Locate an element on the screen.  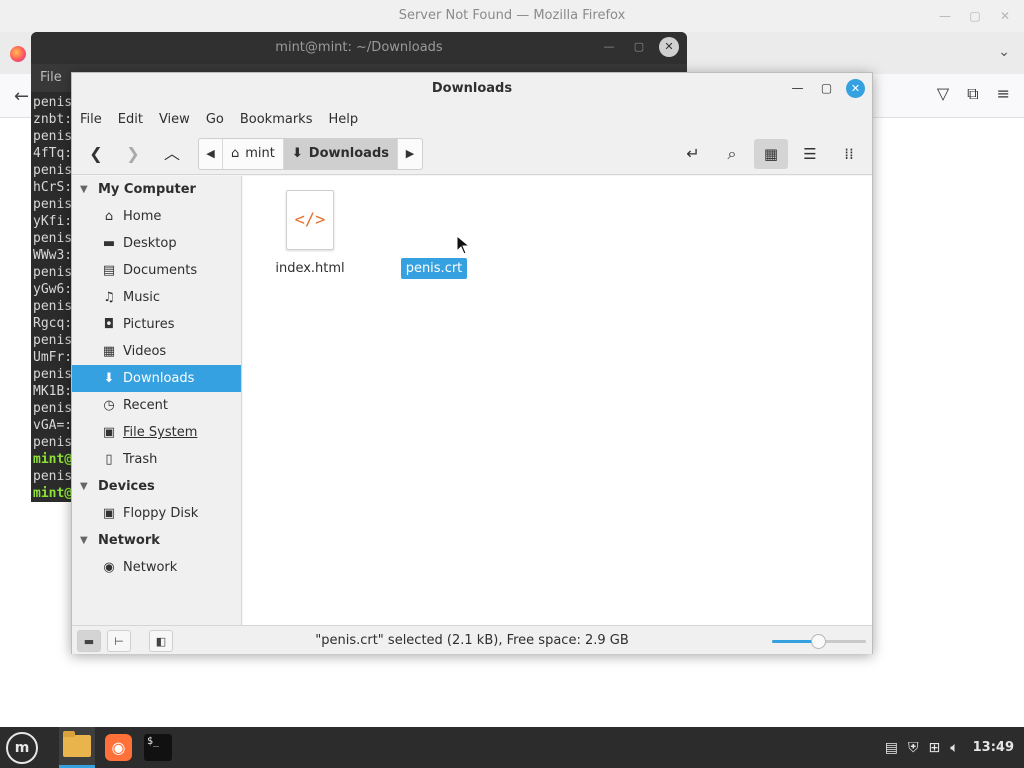
menu-file: File is located at coordinates (95, 119).